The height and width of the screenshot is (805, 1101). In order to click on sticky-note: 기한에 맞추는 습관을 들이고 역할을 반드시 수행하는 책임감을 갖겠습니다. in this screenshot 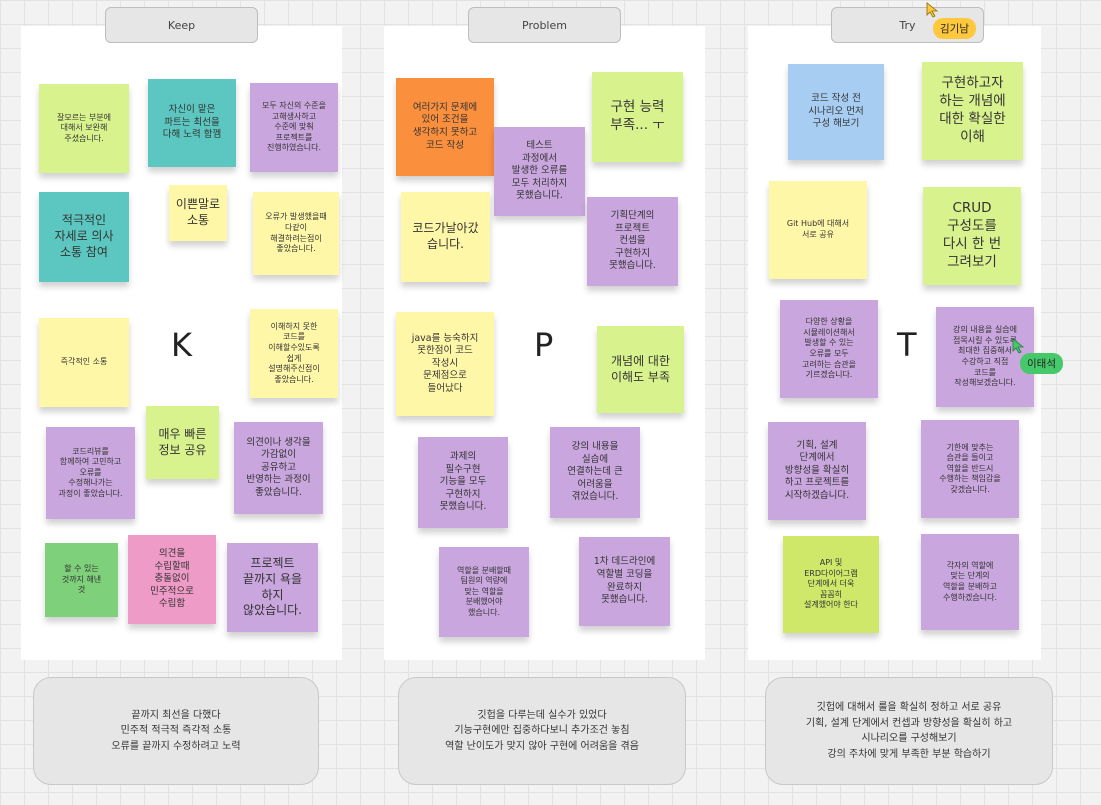, I will do `click(970, 469)`.